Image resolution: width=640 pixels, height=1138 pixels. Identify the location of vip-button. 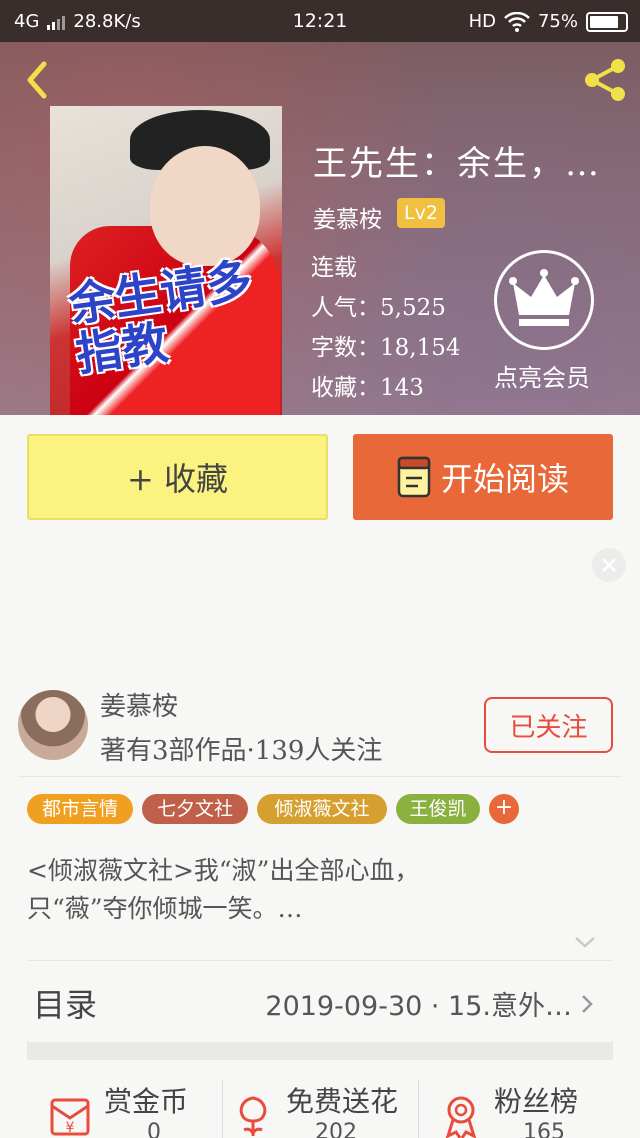
(544, 300).